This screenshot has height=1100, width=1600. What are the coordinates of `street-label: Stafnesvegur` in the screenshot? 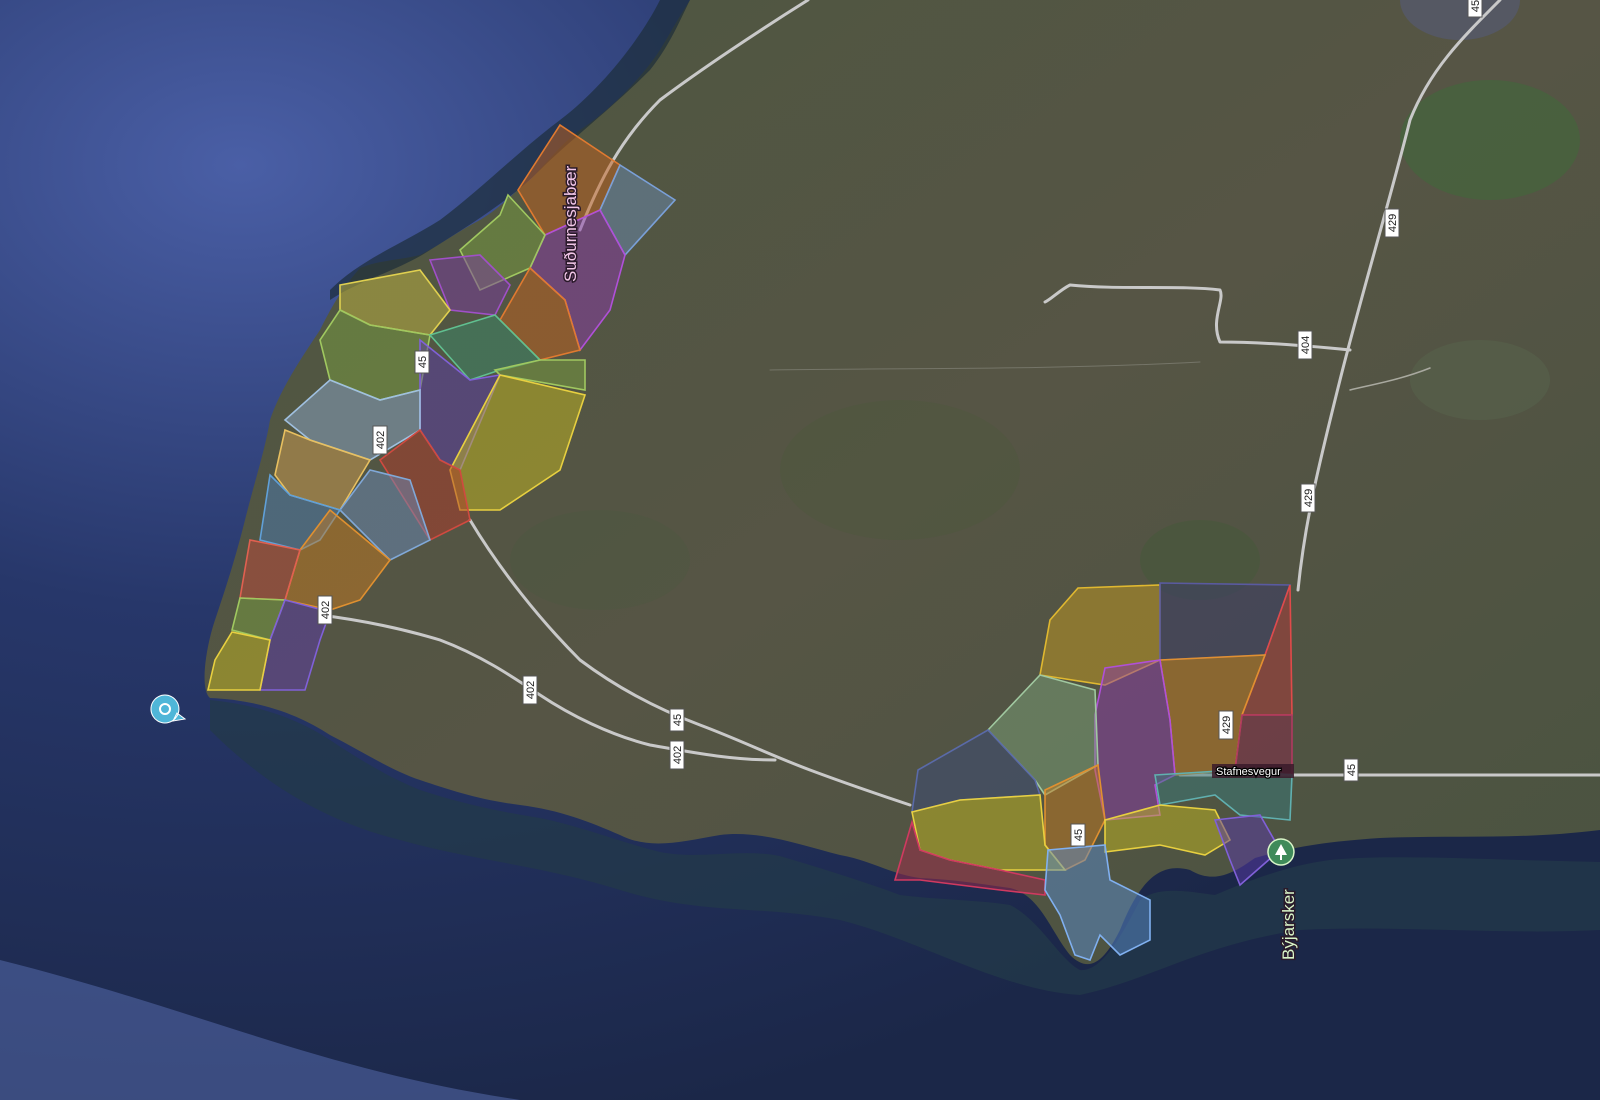 It's located at (1248, 772).